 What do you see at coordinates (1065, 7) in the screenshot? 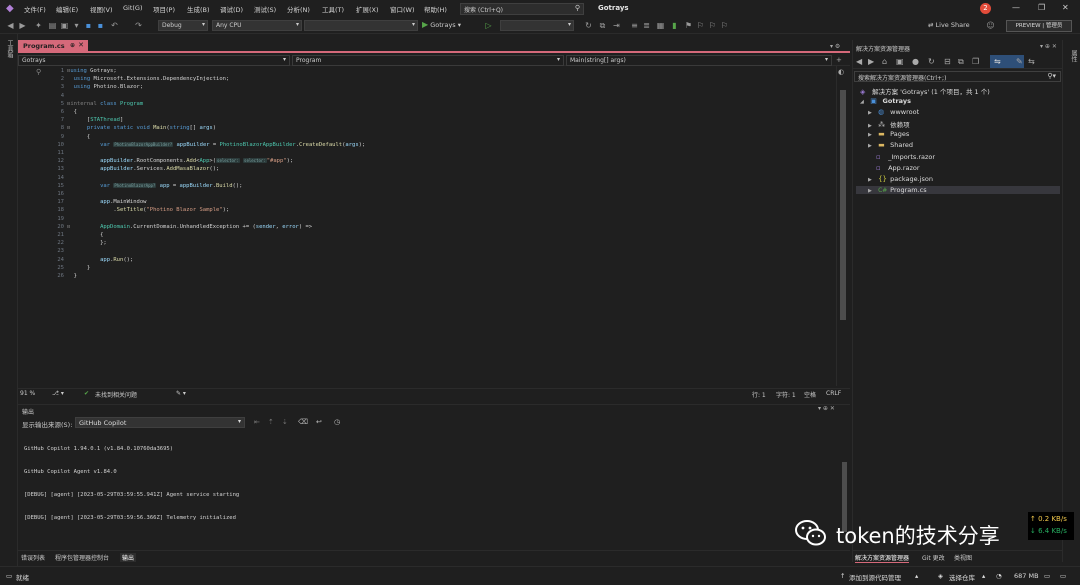
I see `close-window-icon: ✕` at bounding box center [1065, 7].